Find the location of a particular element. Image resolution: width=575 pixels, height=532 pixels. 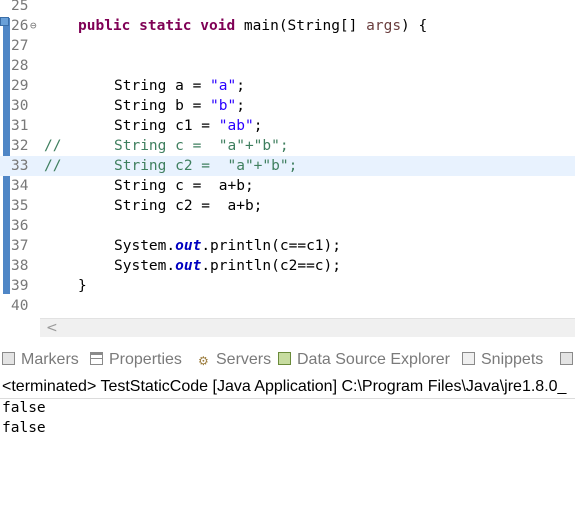

commented-code-text: String c = "a"+"b"; is located at coordinates (201, 146).